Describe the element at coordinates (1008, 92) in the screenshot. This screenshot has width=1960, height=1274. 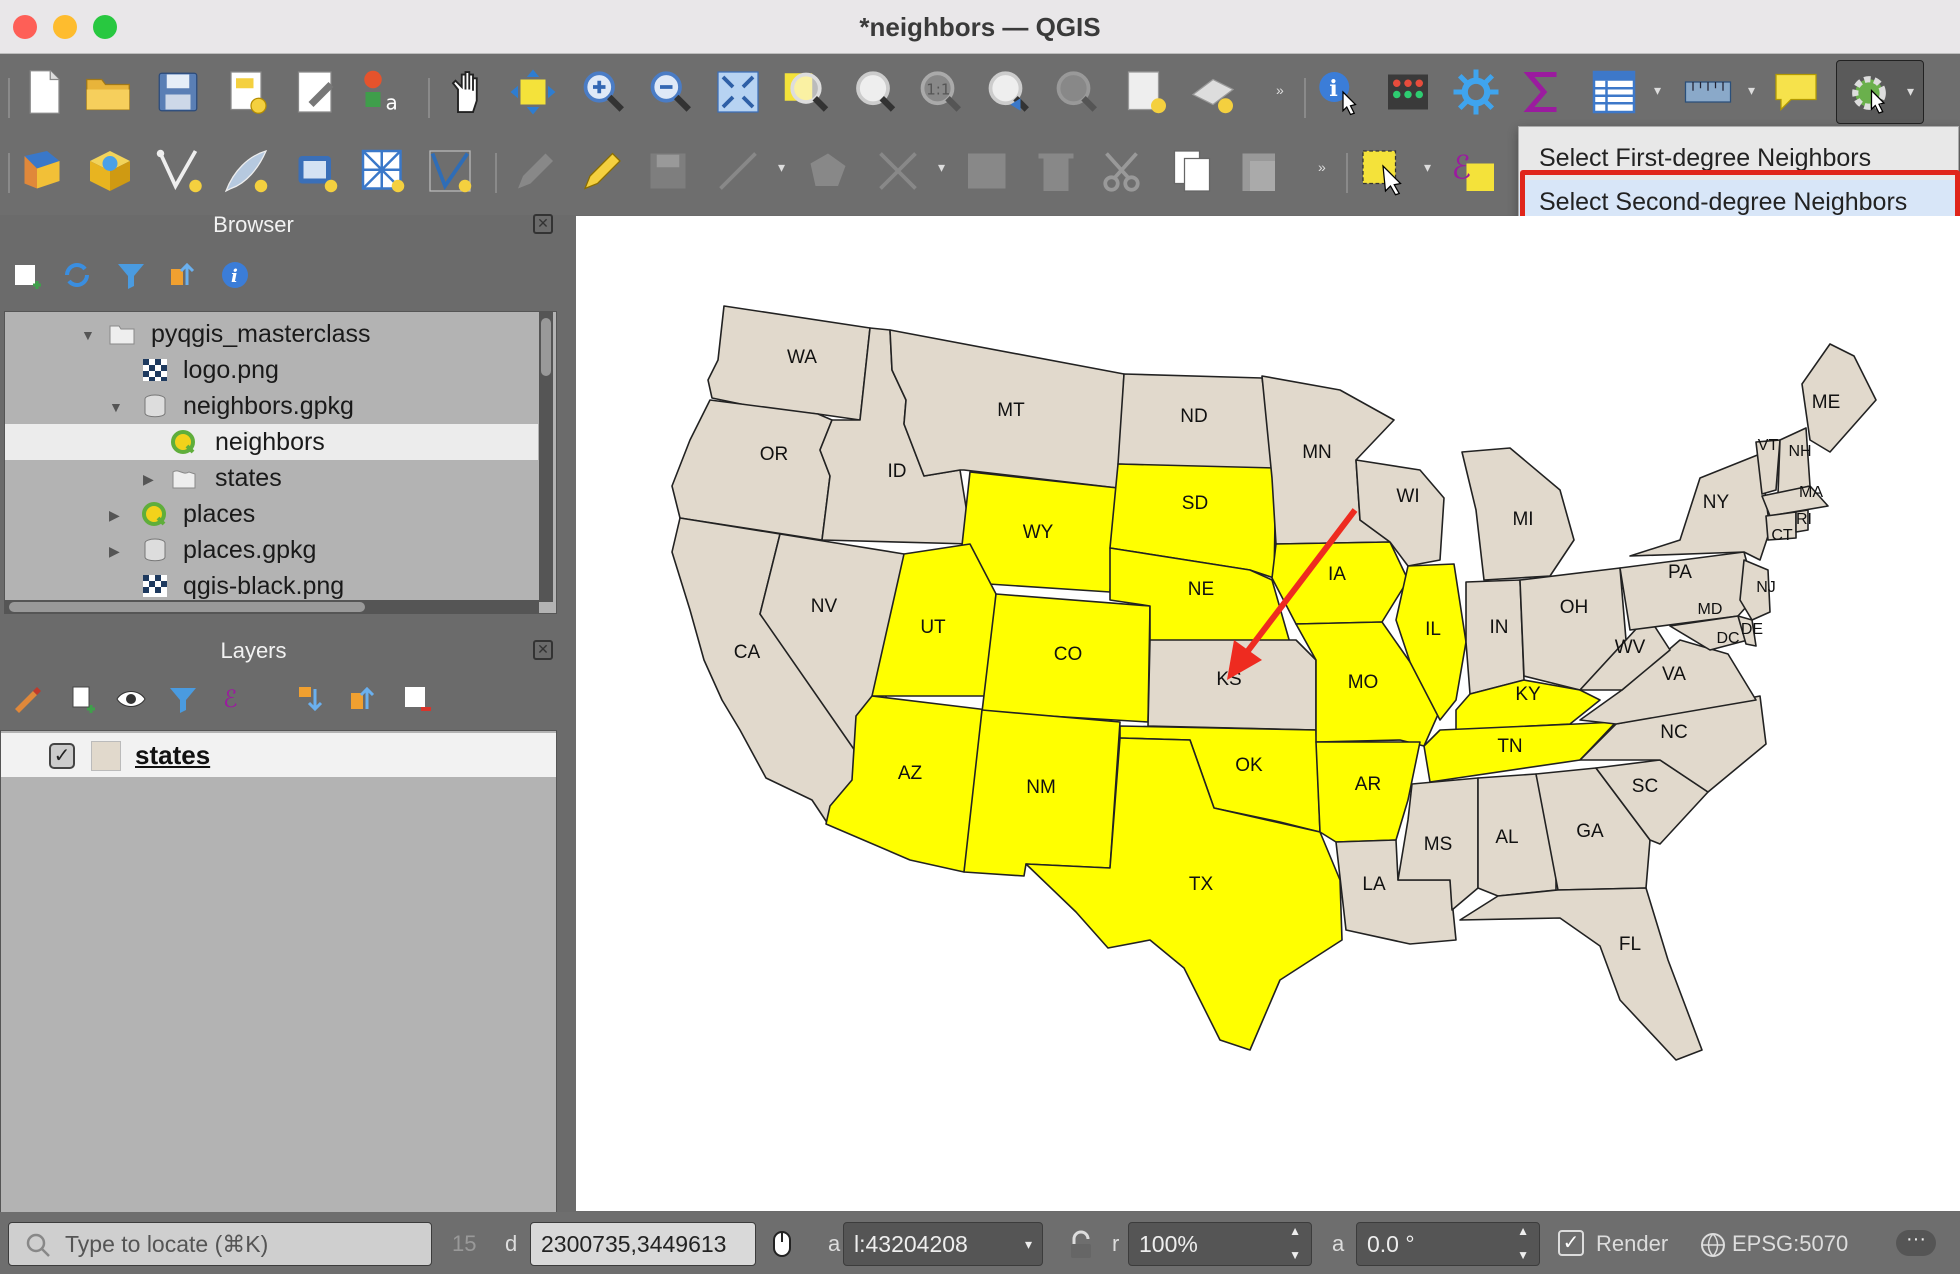
I see `zoom-last-icon` at that location.